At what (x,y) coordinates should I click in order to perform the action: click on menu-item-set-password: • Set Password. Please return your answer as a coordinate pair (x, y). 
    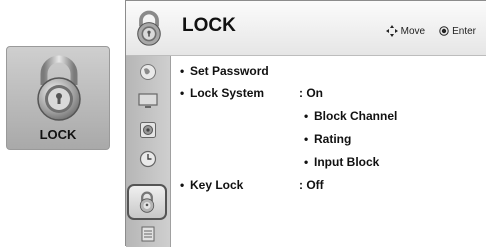
    Looking at the image, I should click on (224, 71).